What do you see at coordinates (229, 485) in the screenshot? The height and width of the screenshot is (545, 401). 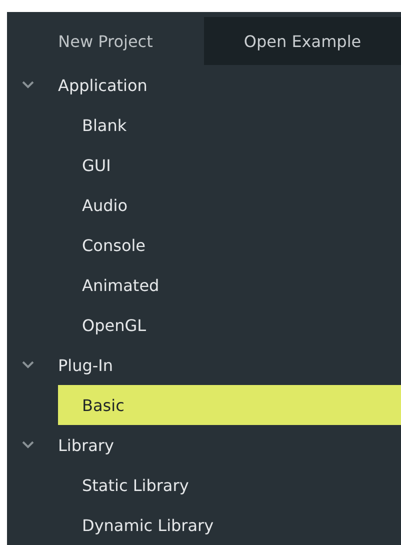 I see `tree-item: Static Library` at bounding box center [229, 485].